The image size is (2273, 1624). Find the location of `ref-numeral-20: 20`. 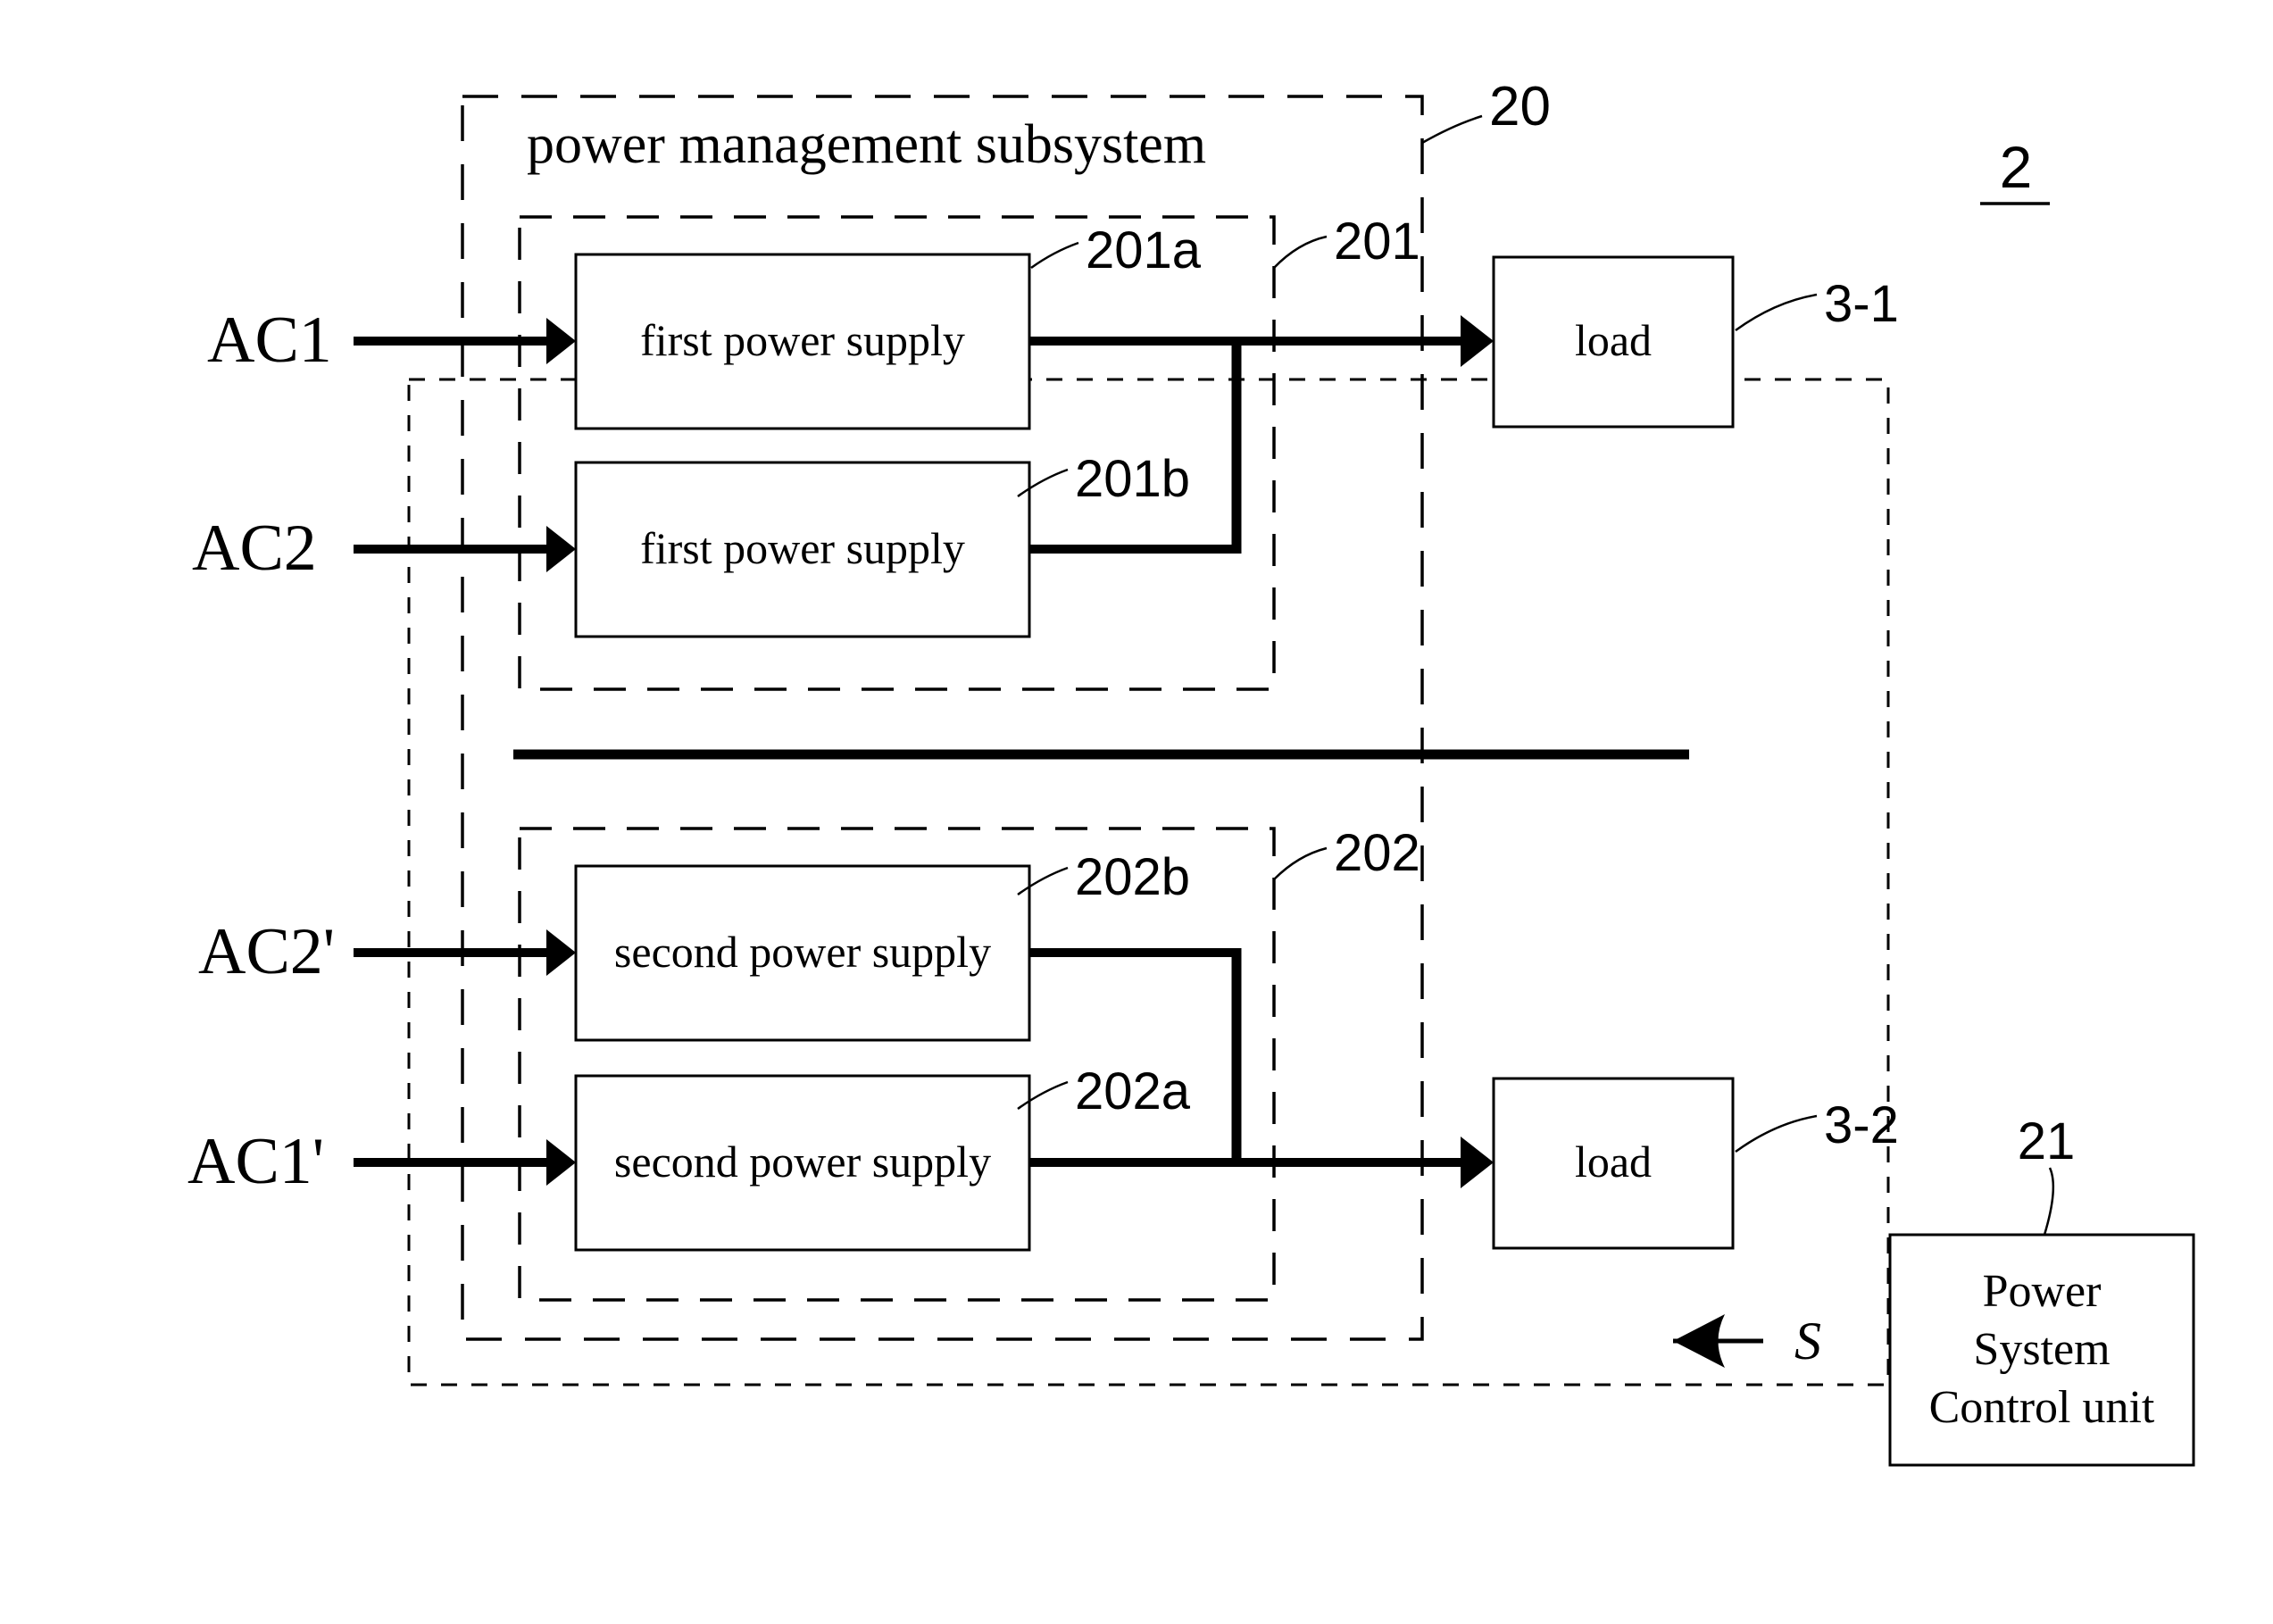

ref-numeral-20: 20 is located at coordinates (1520, 106).